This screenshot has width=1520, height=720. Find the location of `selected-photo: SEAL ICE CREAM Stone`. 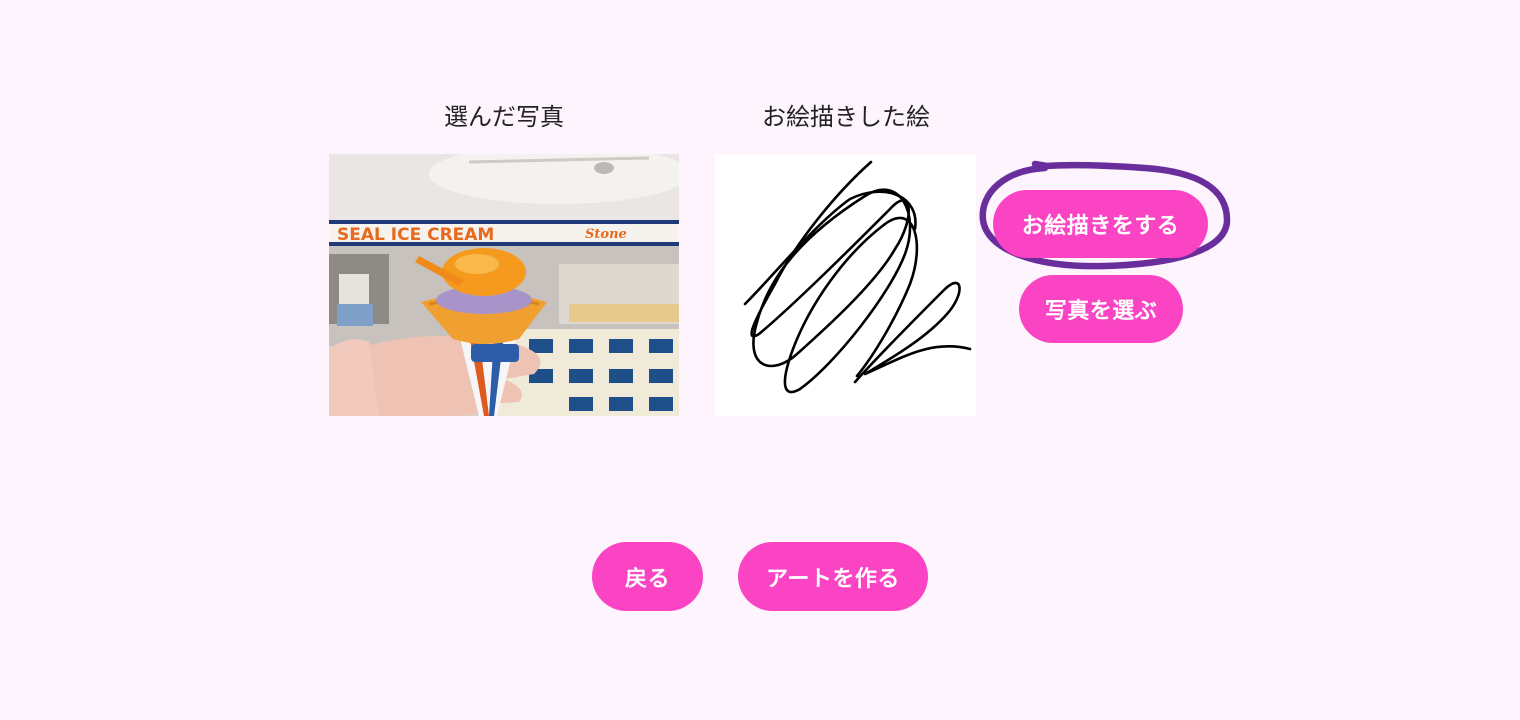

selected-photo: SEAL ICE CREAM Stone is located at coordinates (504, 285).